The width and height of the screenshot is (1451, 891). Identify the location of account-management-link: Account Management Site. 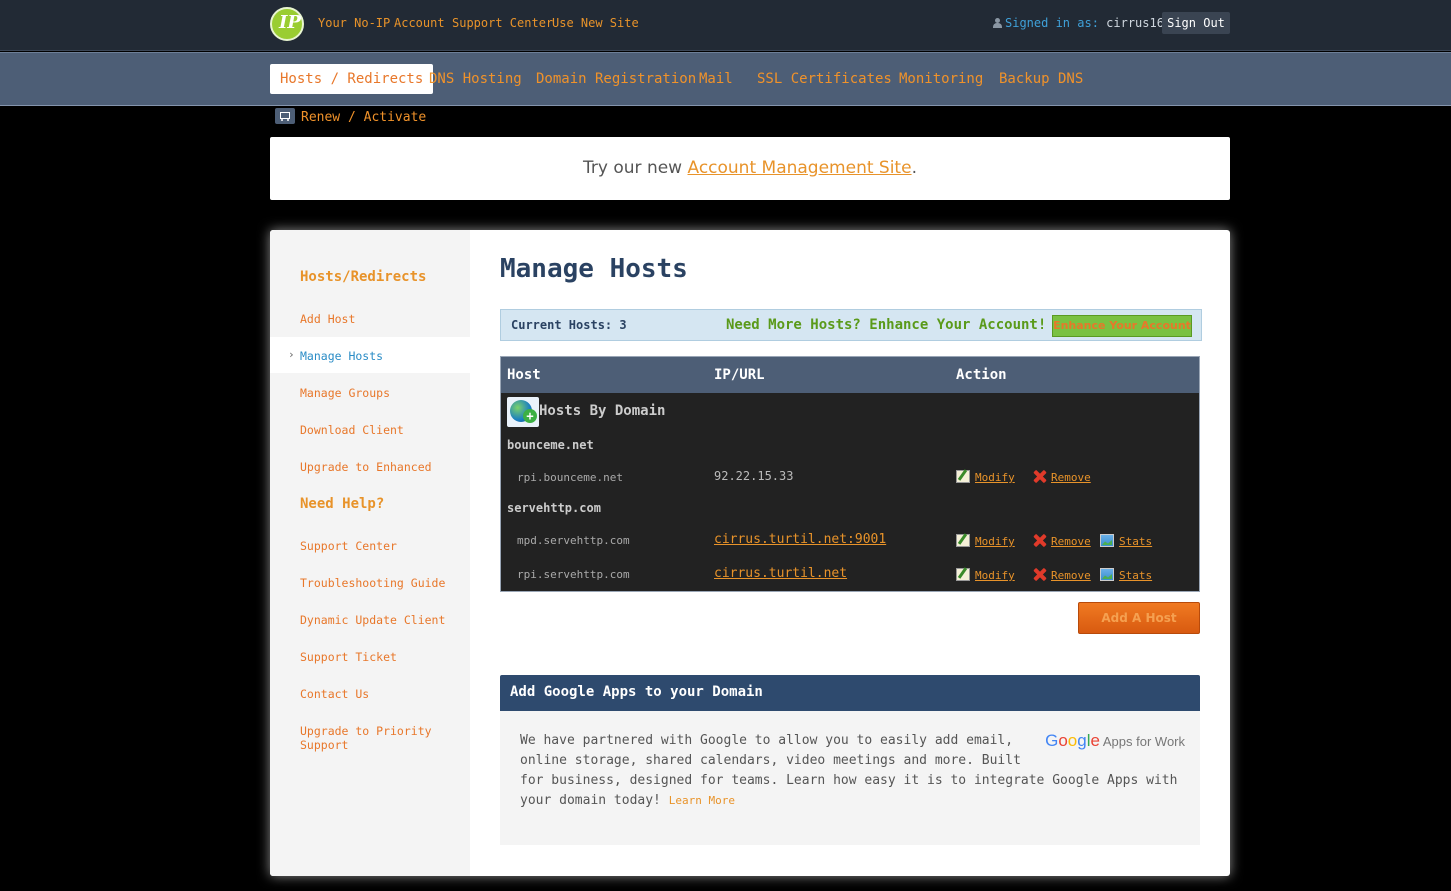
(799, 168).